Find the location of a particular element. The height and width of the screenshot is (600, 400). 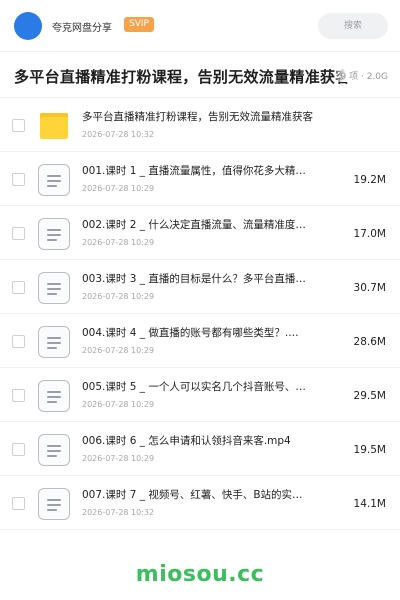

watermark: miosou.cc is located at coordinates (200, 574).